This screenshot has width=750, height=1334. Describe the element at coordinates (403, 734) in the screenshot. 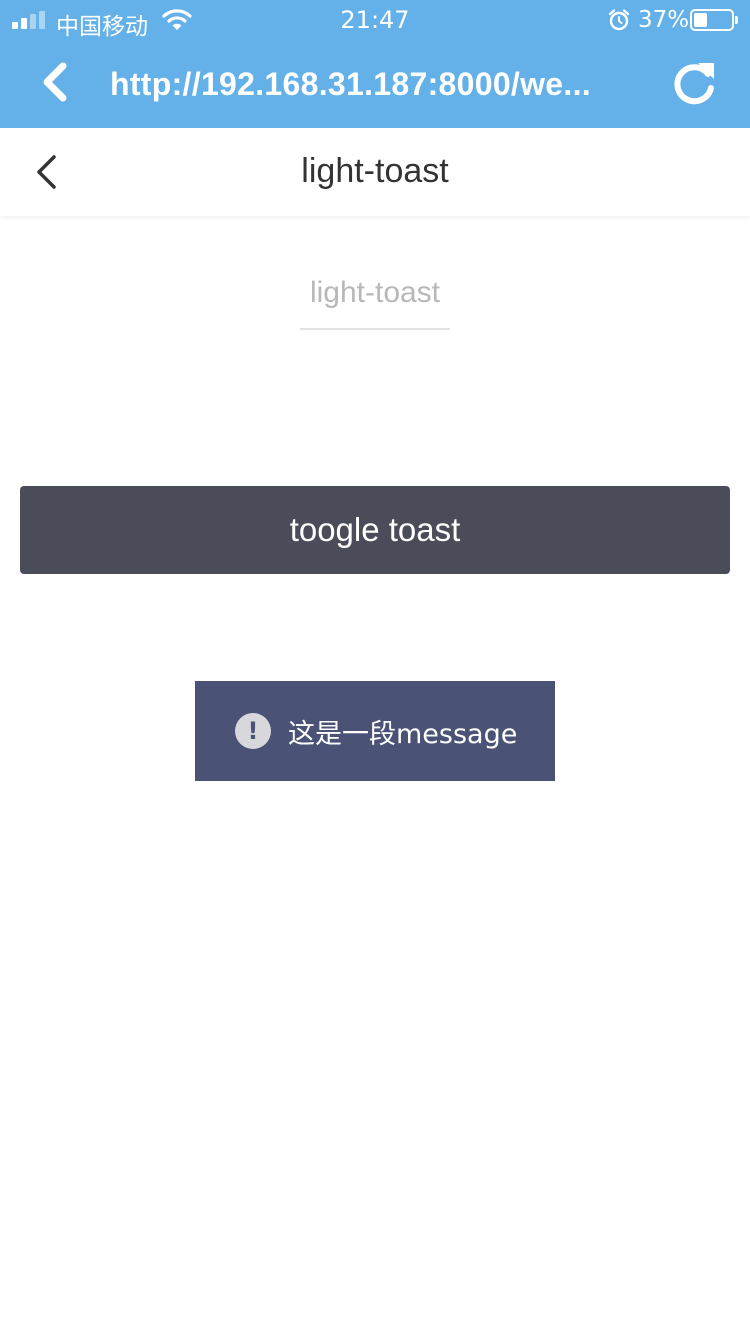

I see `toast-text: 这是一段message` at that location.